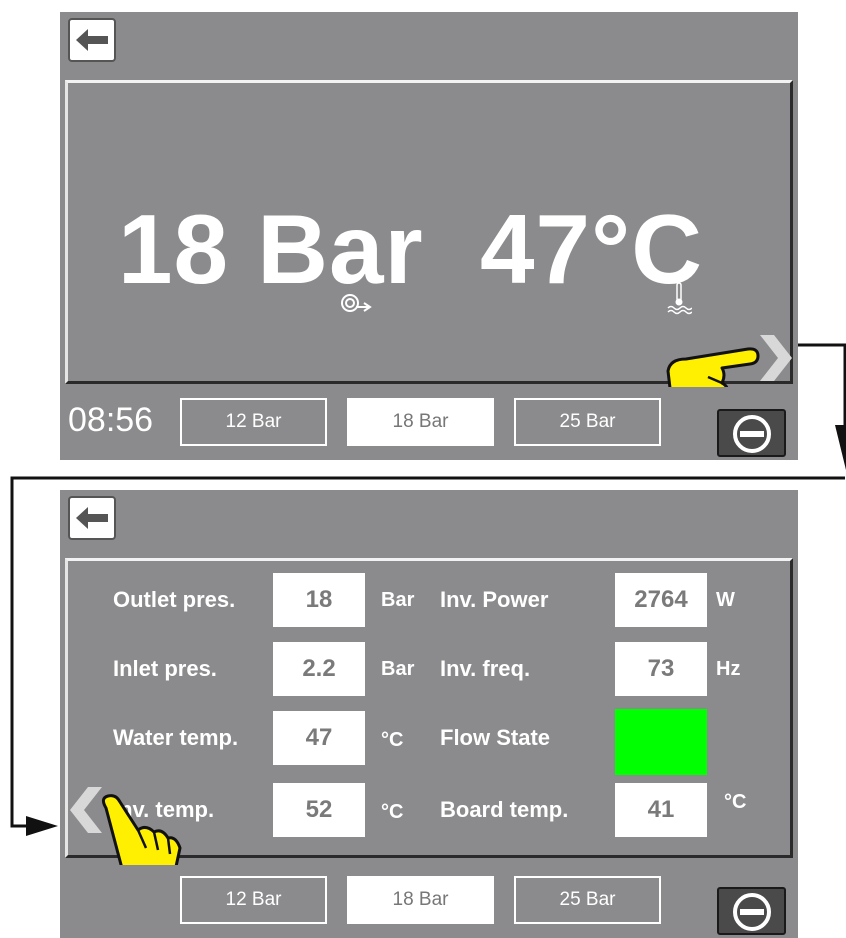  What do you see at coordinates (679, 298) in the screenshot?
I see `water-temperature-icon` at bounding box center [679, 298].